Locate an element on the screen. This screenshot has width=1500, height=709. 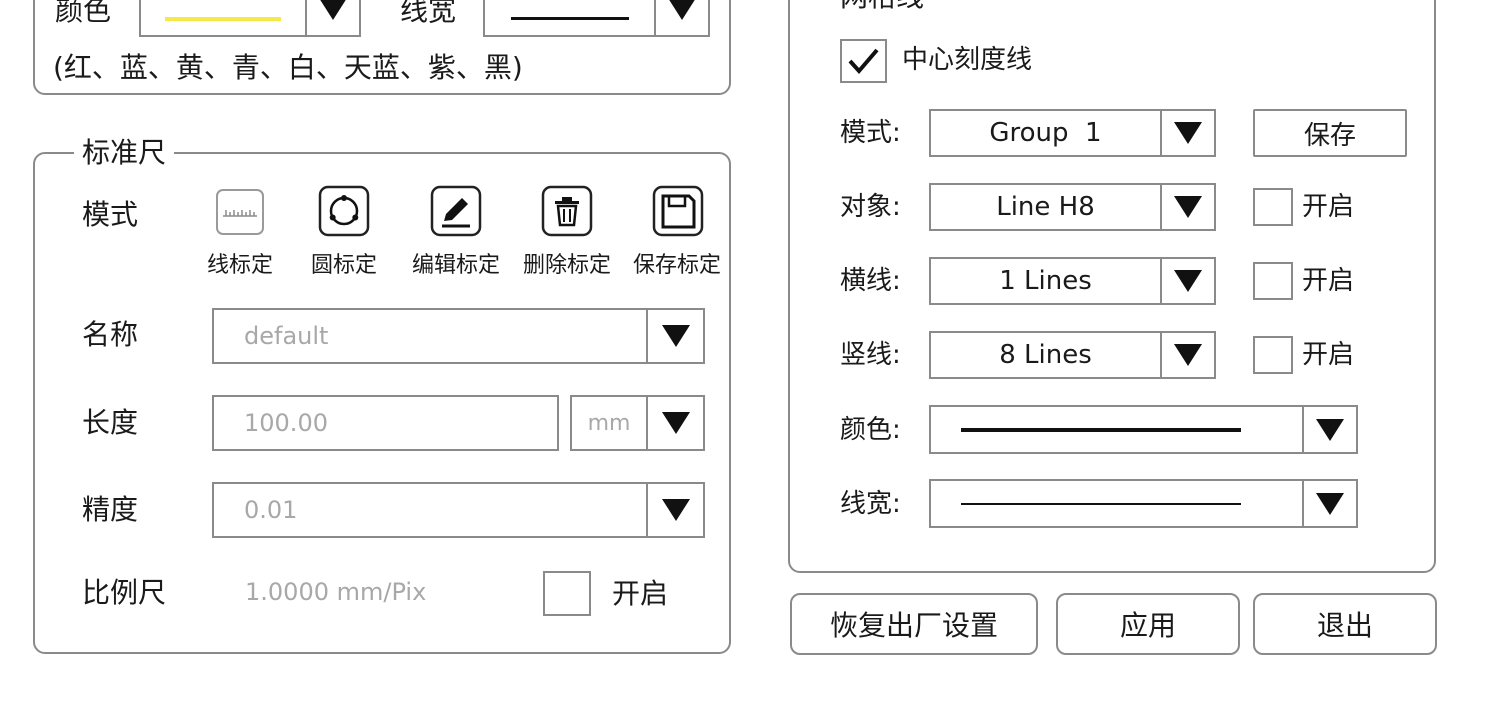
object-enable-label: 开启 is located at coordinates (1328, 207).